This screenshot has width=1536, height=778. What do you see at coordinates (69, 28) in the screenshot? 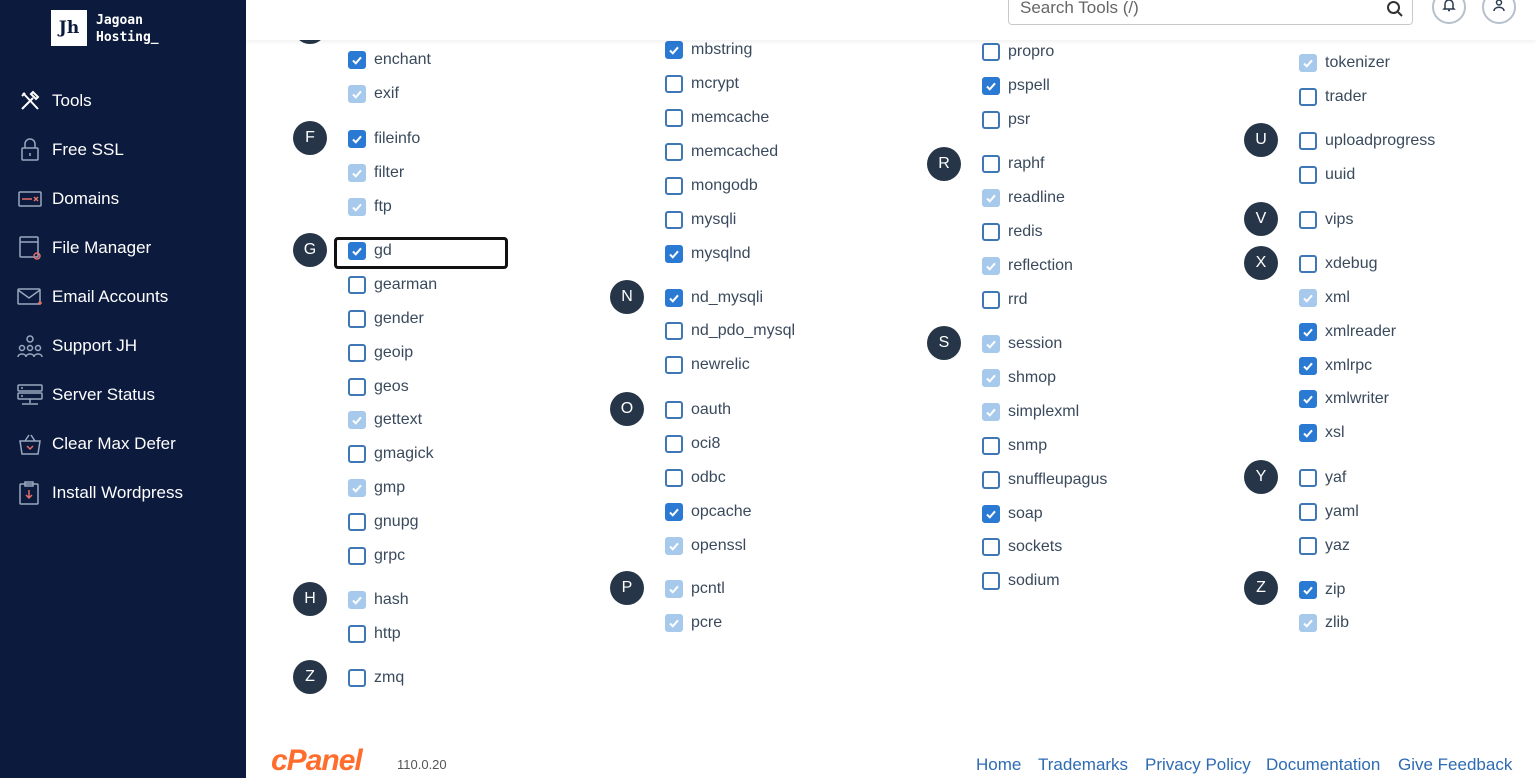
I see `brand-logo: Jh` at bounding box center [69, 28].